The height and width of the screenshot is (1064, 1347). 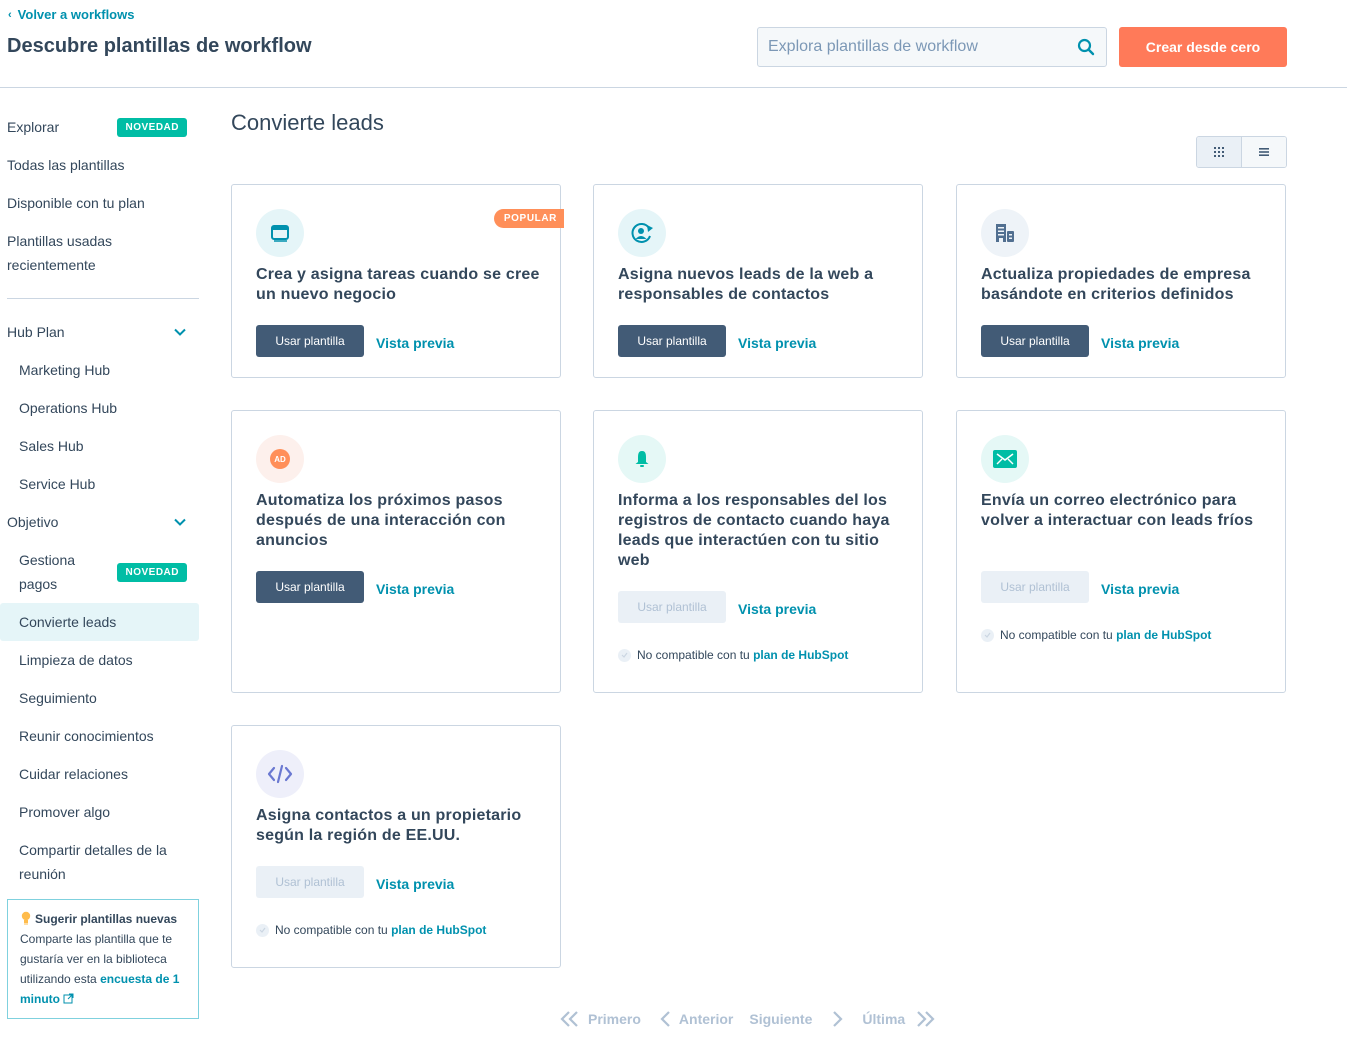 What do you see at coordinates (65, 812) in the screenshot?
I see `sidebar-item-label: Promover algo` at bounding box center [65, 812].